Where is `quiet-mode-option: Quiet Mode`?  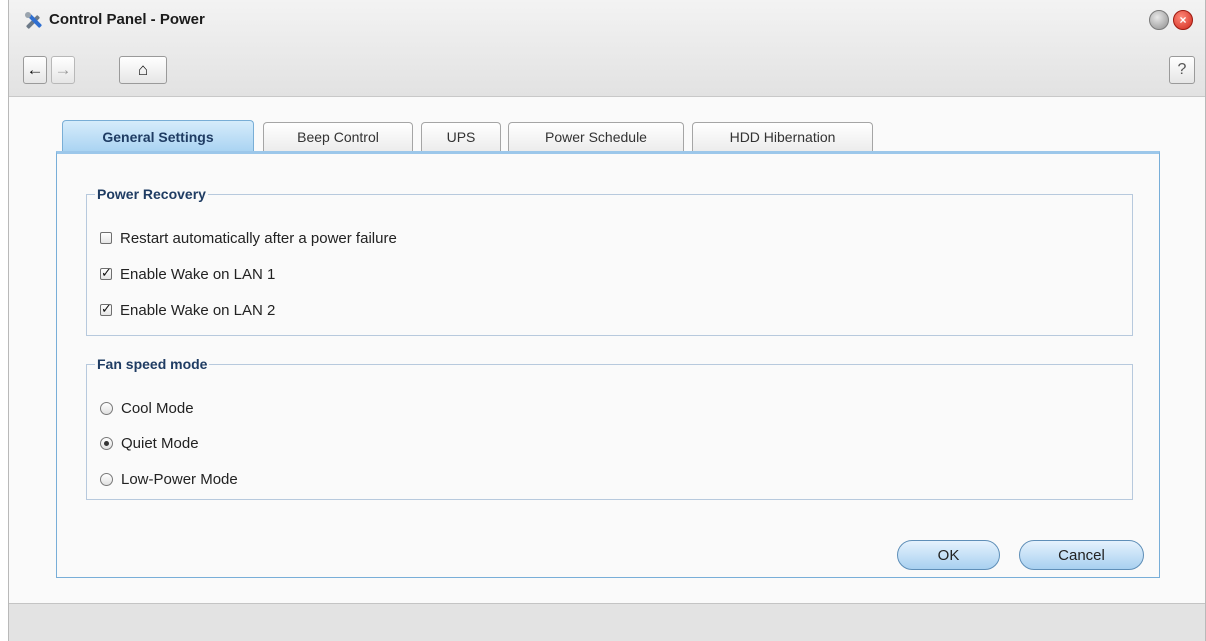 quiet-mode-option: Quiet Mode is located at coordinates (149, 443).